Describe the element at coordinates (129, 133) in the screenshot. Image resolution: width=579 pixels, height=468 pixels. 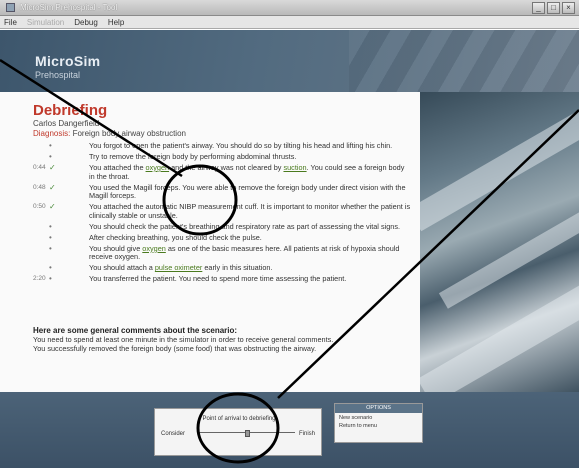
I see `diagnosis-value: Foreign body airway obstruction` at that location.